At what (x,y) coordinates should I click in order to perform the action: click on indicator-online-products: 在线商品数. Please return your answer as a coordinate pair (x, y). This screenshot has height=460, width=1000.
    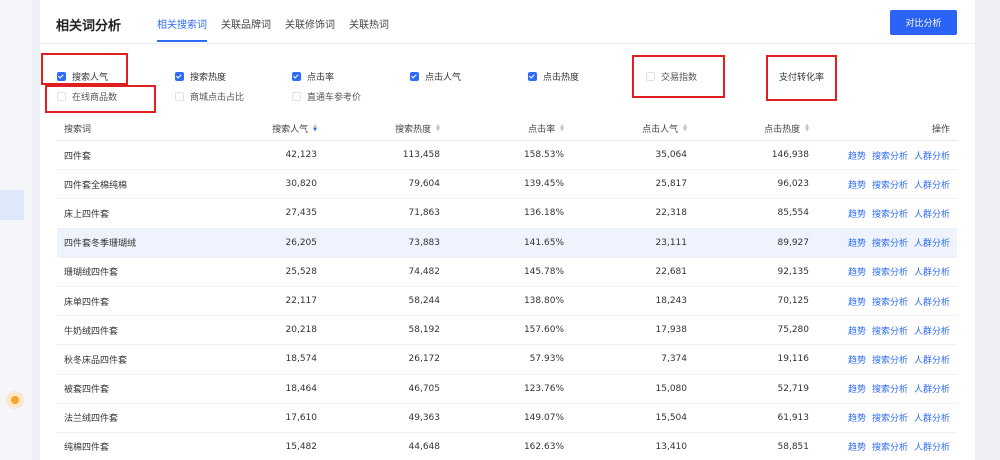
    Looking at the image, I should click on (87, 96).